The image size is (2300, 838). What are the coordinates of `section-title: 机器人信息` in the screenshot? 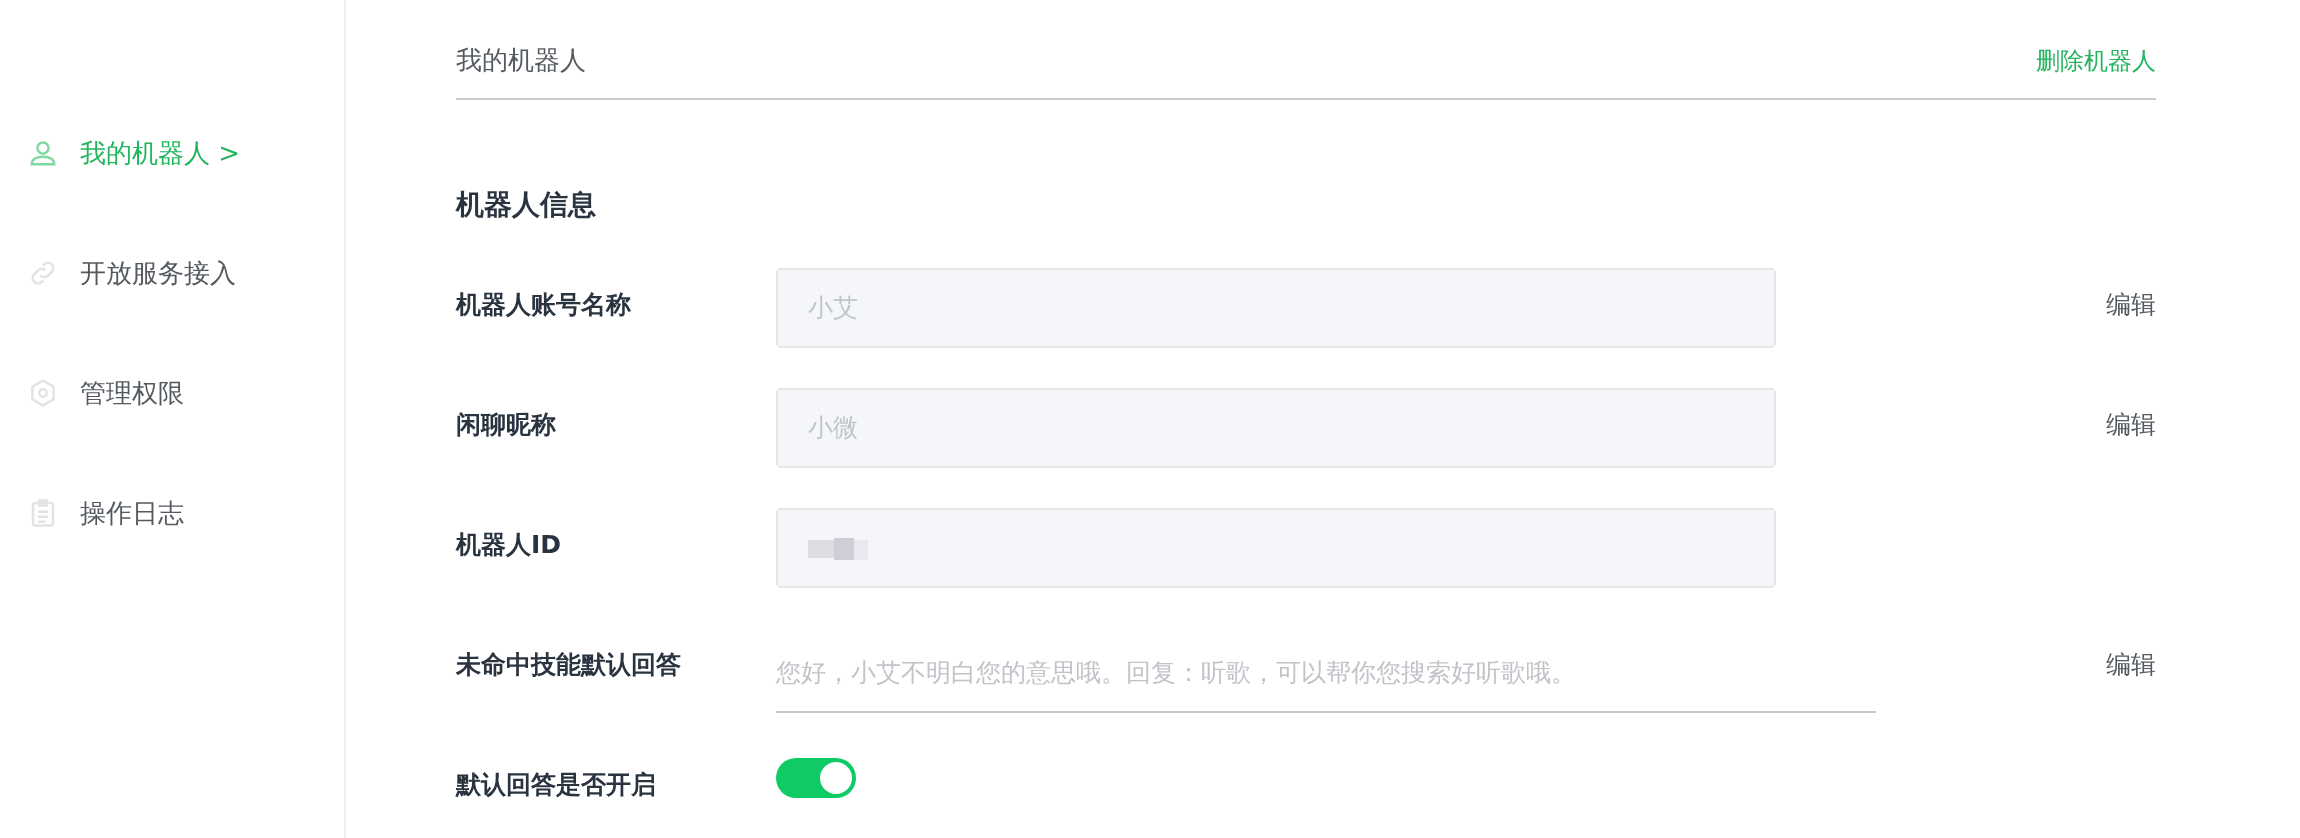 It's located at (526, 204).